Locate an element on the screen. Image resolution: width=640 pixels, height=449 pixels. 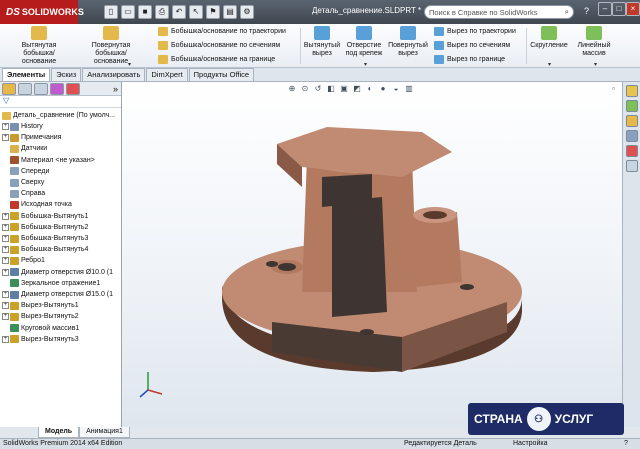
tab-evaluate: Анализировать is located at coordinates (114, 74).